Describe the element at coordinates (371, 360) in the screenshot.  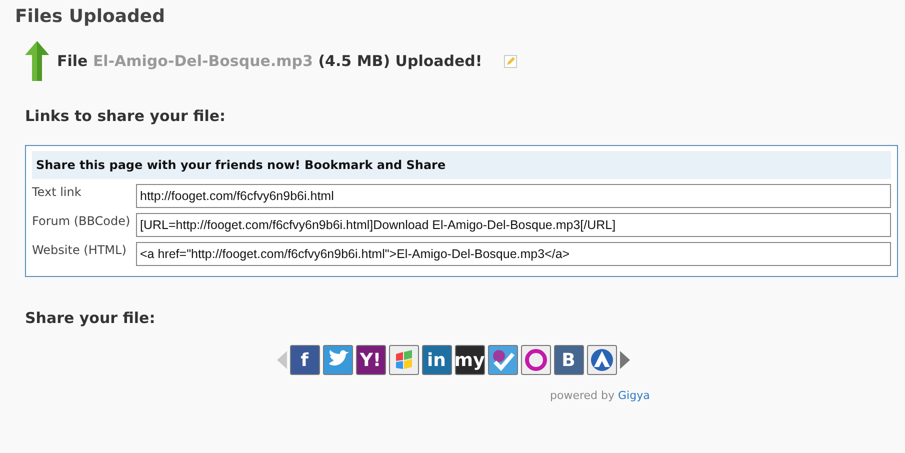
I see `share-button: Y!` at that location.